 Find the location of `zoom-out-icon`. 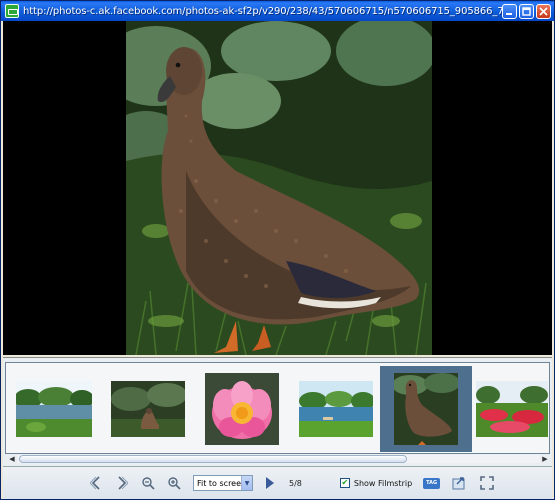

zoom-out-icon is located at coordinates (148, 483).